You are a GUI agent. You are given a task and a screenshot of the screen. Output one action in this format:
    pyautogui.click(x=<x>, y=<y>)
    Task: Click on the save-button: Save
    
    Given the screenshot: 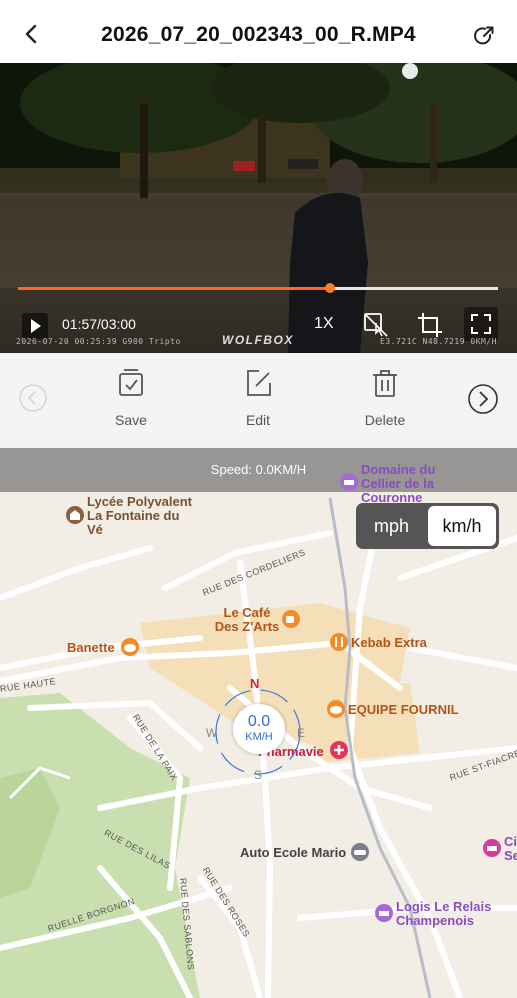 What is the action you would take?
    pyautogui.click(x=131, y=397)
    